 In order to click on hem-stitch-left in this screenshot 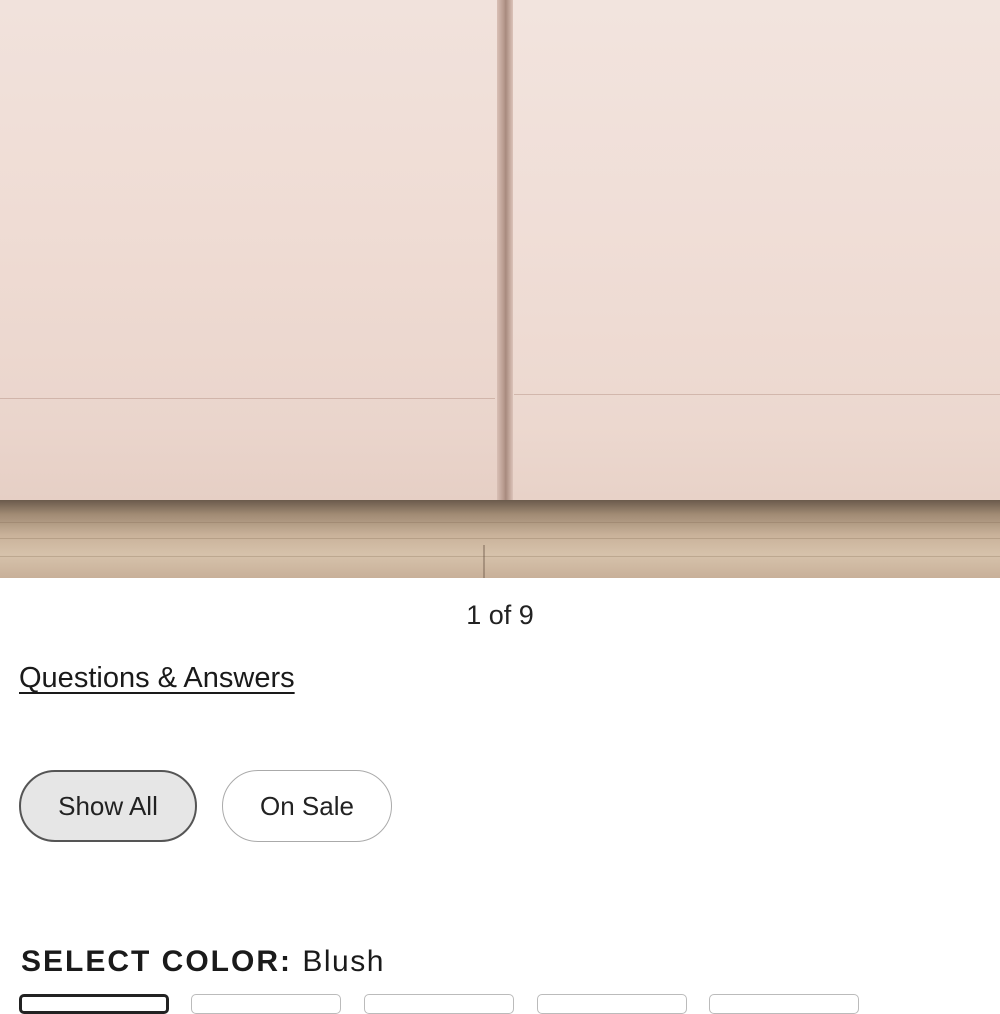, I will do `click(247, 398)`.